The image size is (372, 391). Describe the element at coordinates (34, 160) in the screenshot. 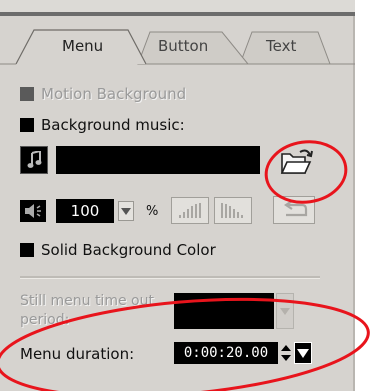

I see `music-note-icon` at that location.